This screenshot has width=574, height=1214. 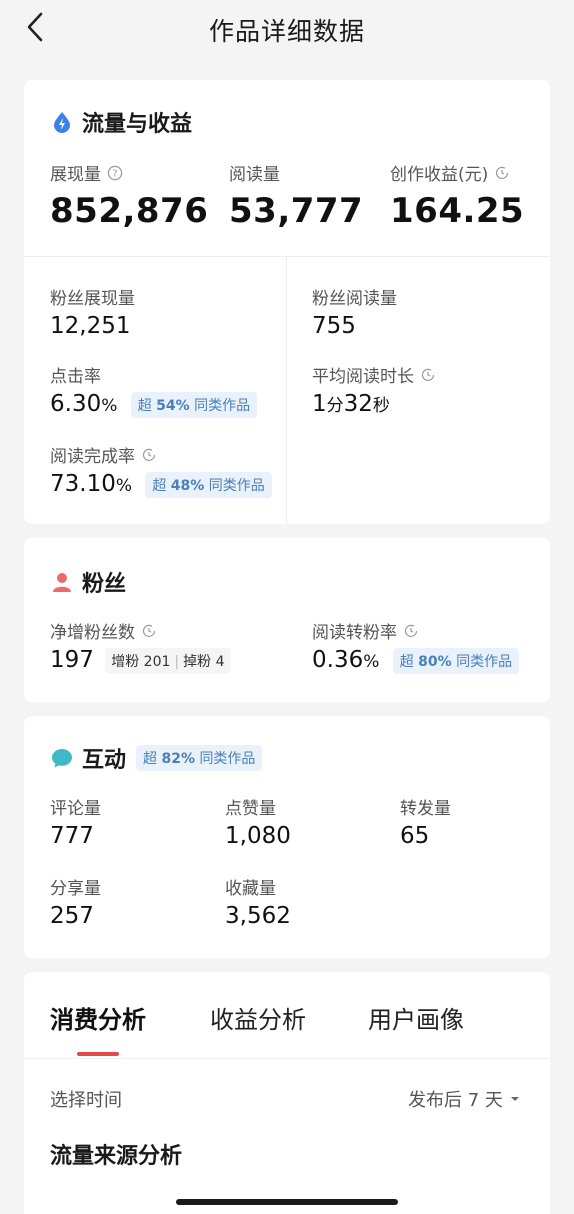 What do you see at coordinates (92, 311) in the screenshot?
I see `fan-impressions-metric: 粉丝展现量 12,251` at bounding box center [92, 311].